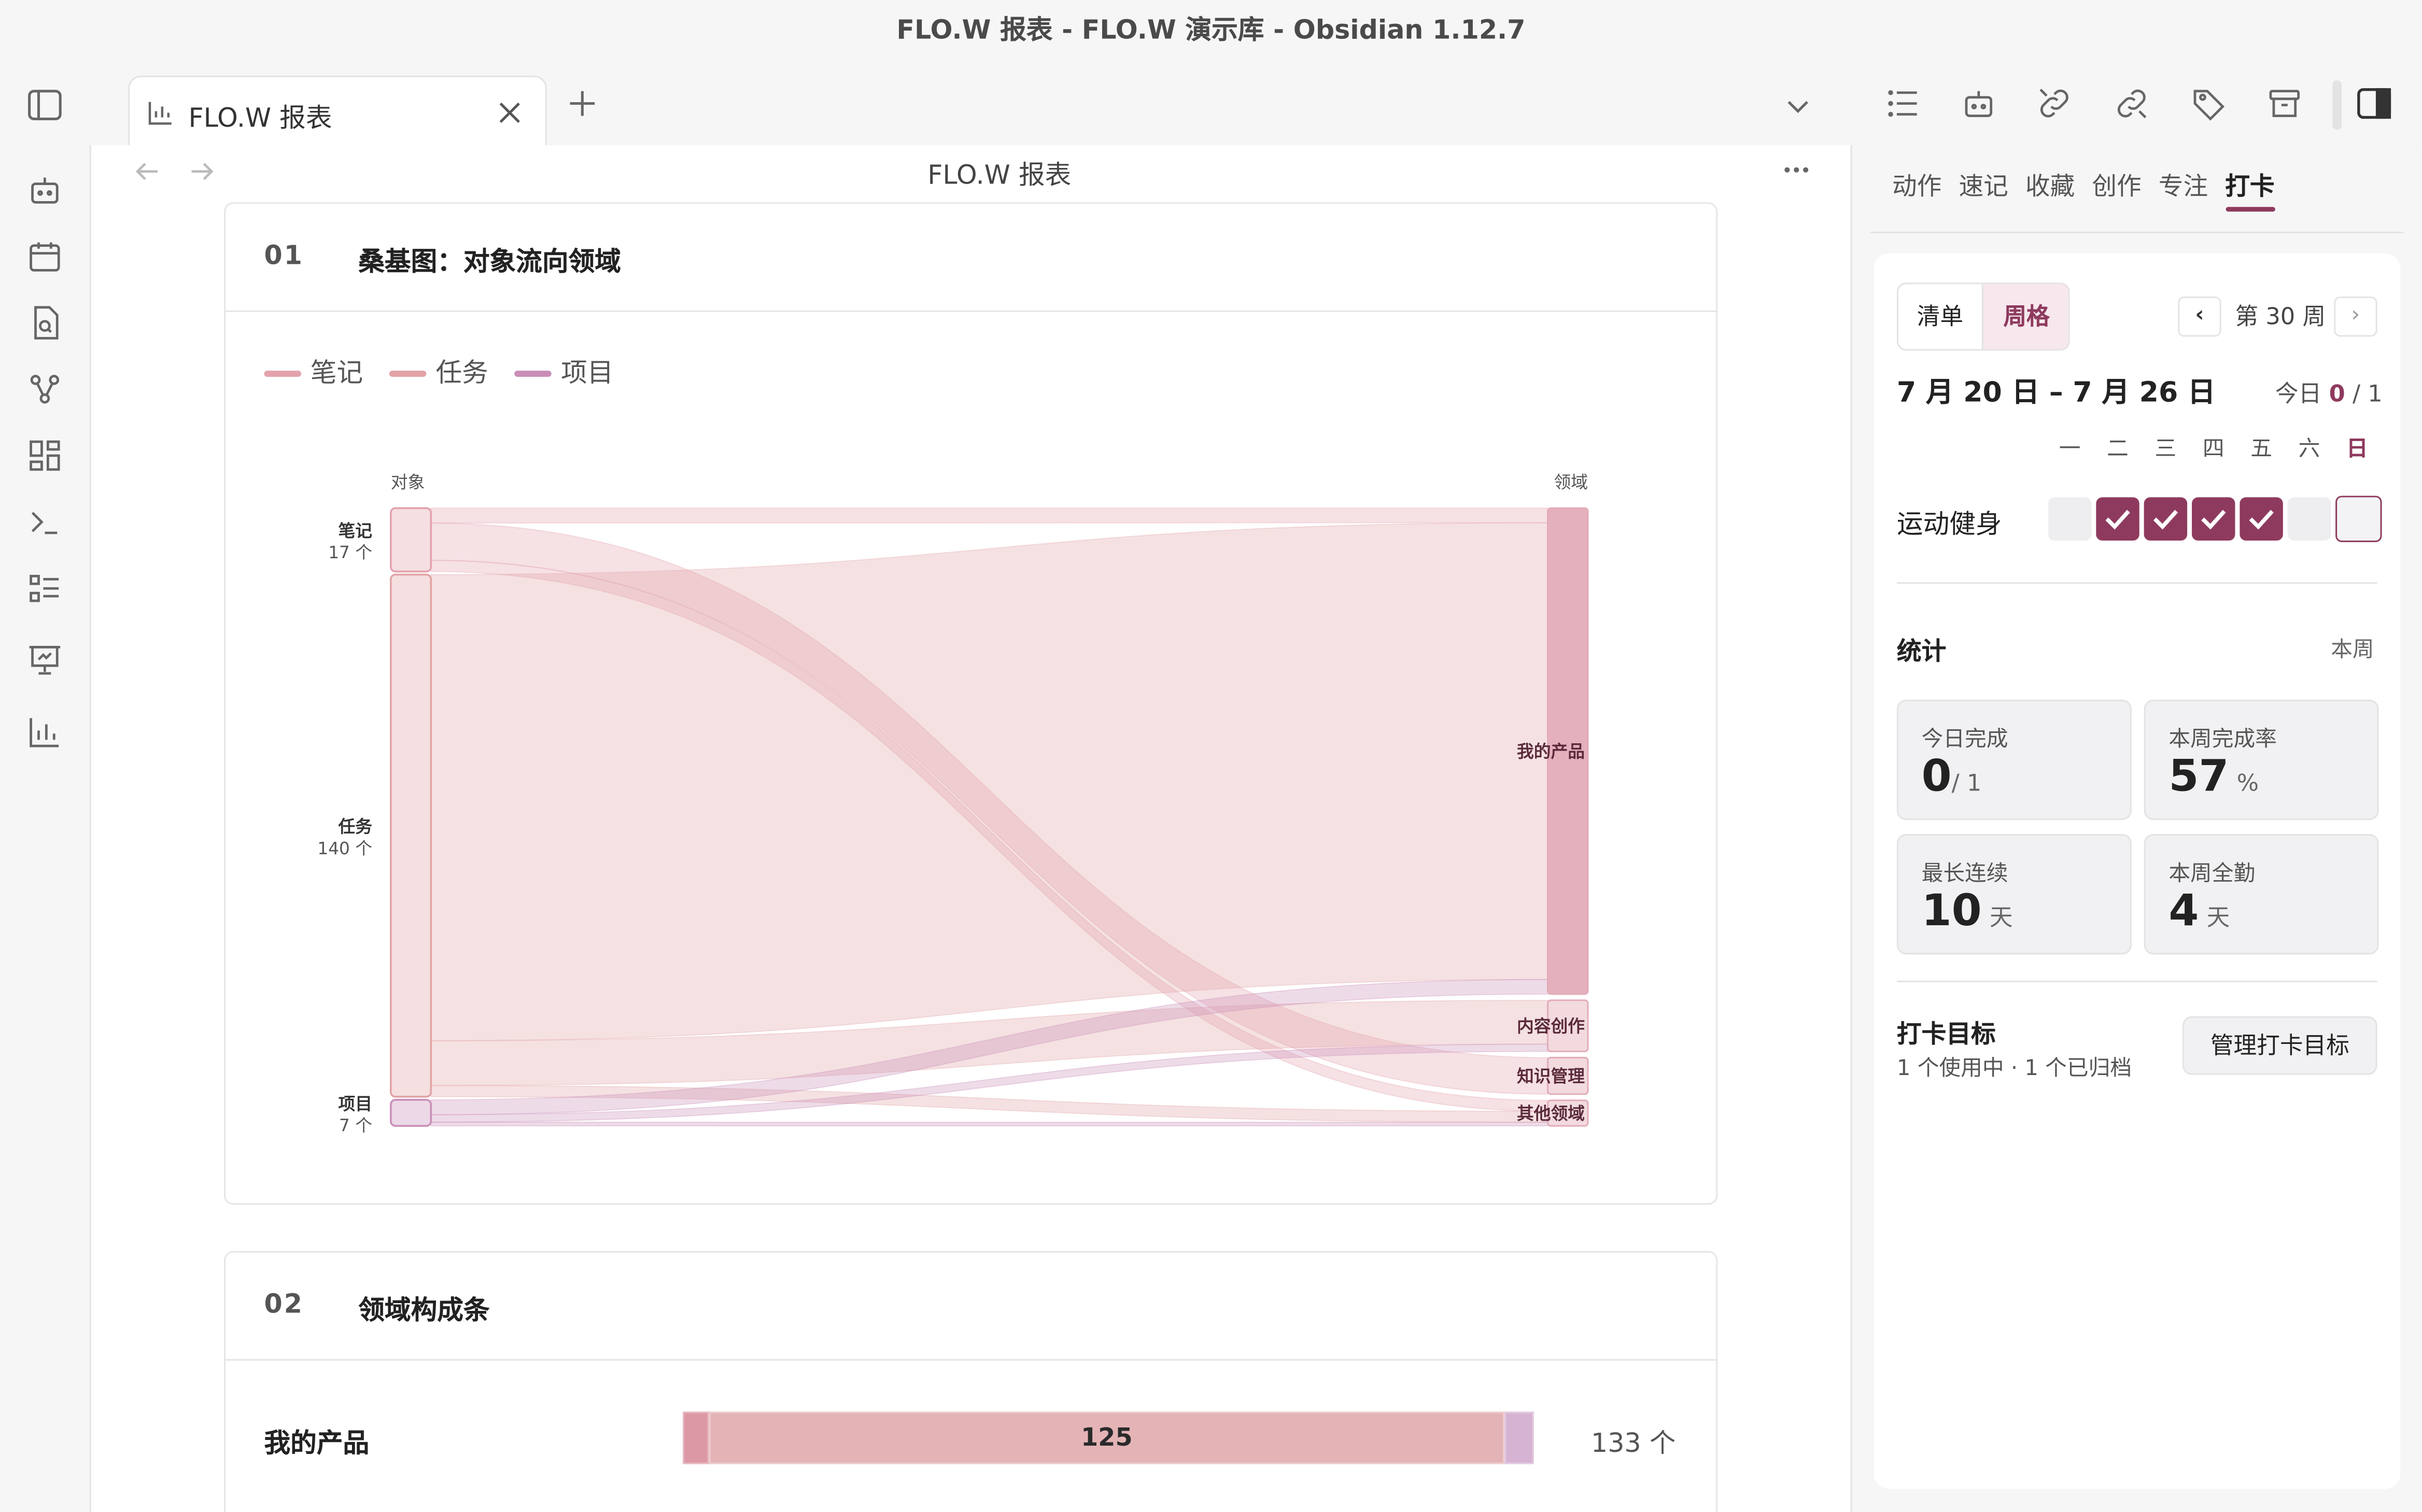 This screenshot has width=2422, height=1512. What do you see at coordinates (424, 1311) in the screenshot?
I see `section-title: 领域构成条` at bounding box center [424, 1311].